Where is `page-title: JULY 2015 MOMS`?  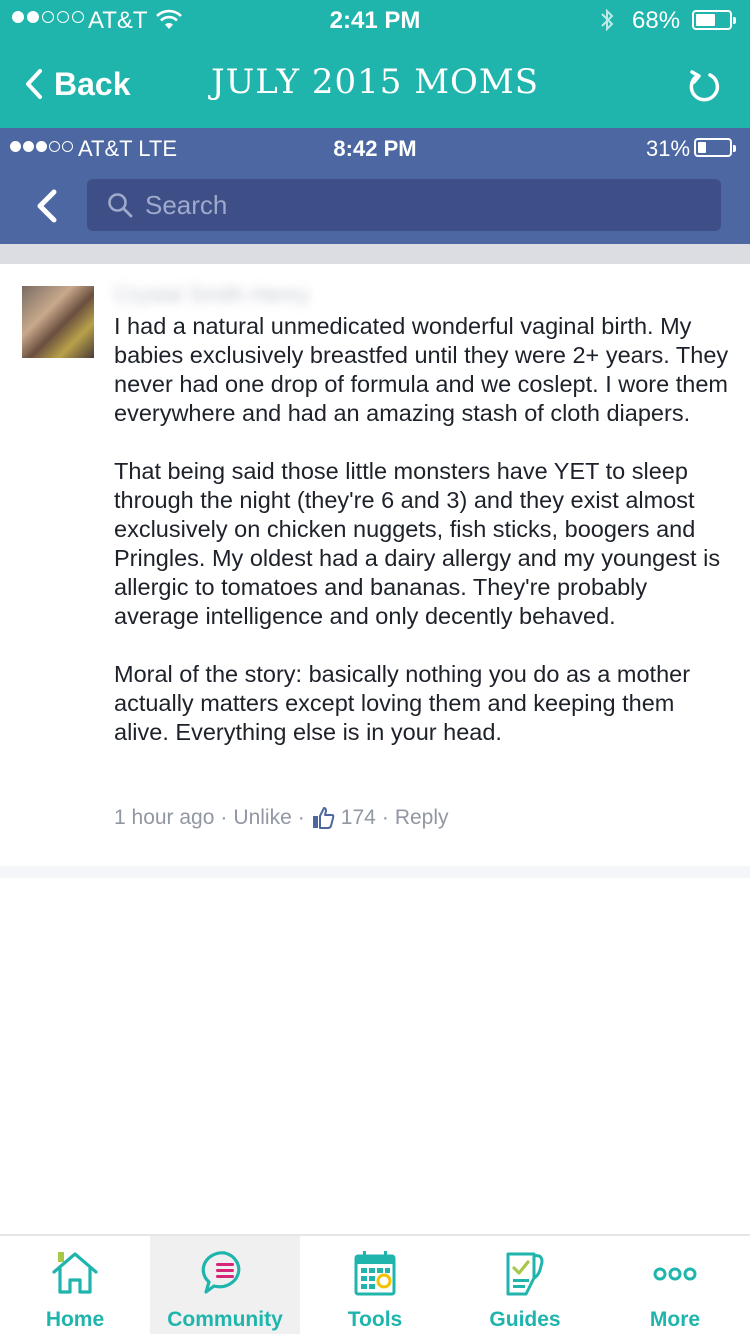 page-title: JULY 2015 MOMS is located at coordinates (375, 82).